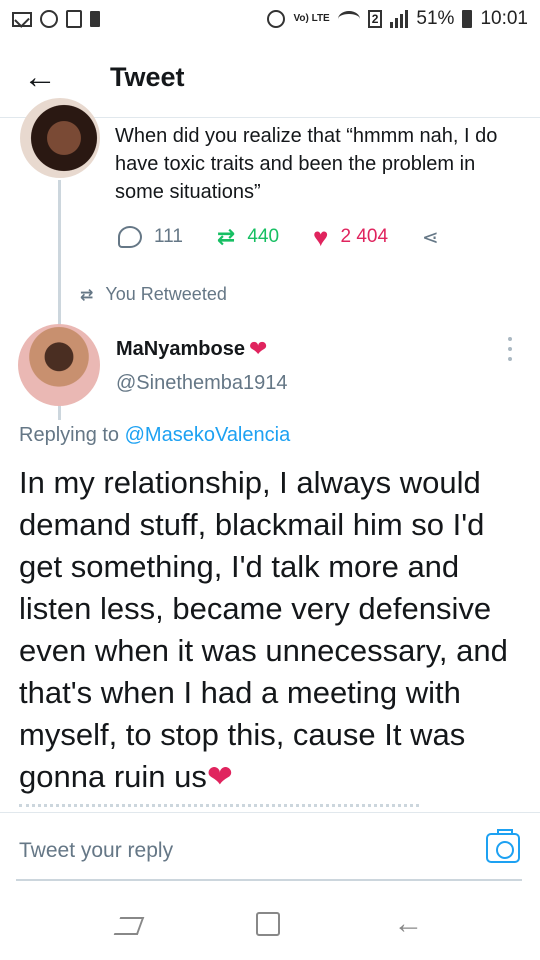  I want to click on battery-icon, so click(467, 19).